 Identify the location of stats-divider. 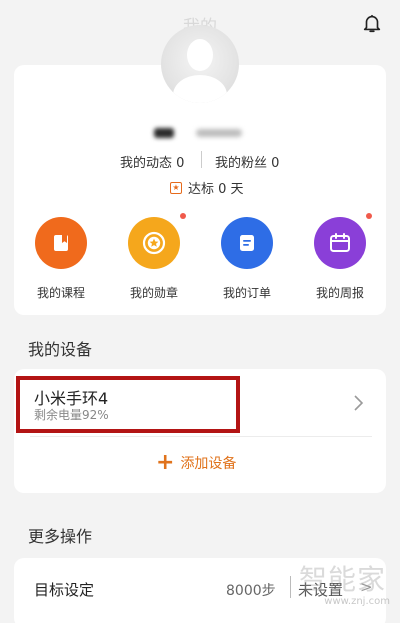
(201, 159).